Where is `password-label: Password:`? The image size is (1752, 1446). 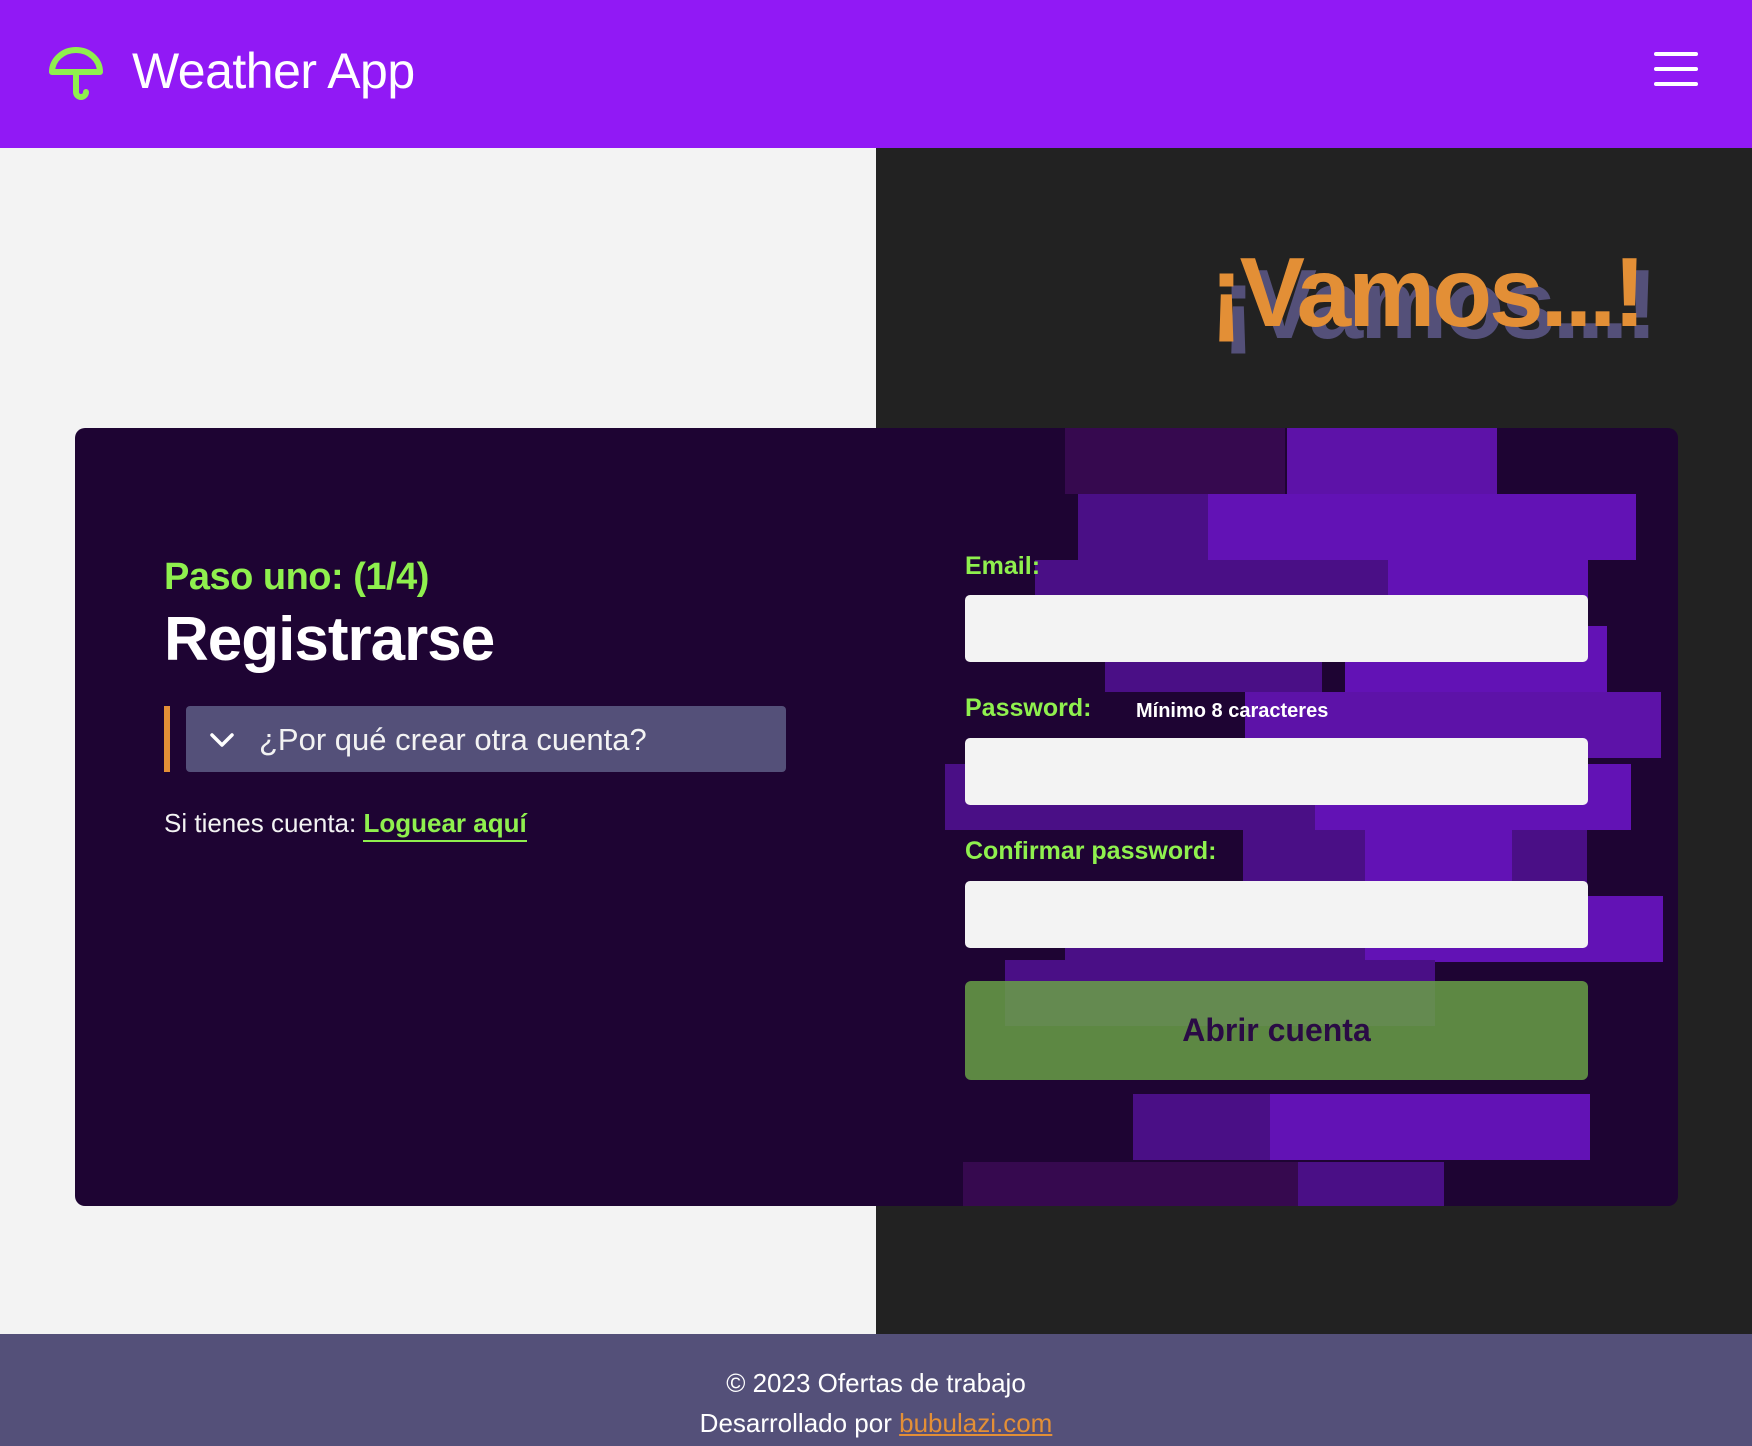
password-label: Password: is located at coordinates (1028, 708).